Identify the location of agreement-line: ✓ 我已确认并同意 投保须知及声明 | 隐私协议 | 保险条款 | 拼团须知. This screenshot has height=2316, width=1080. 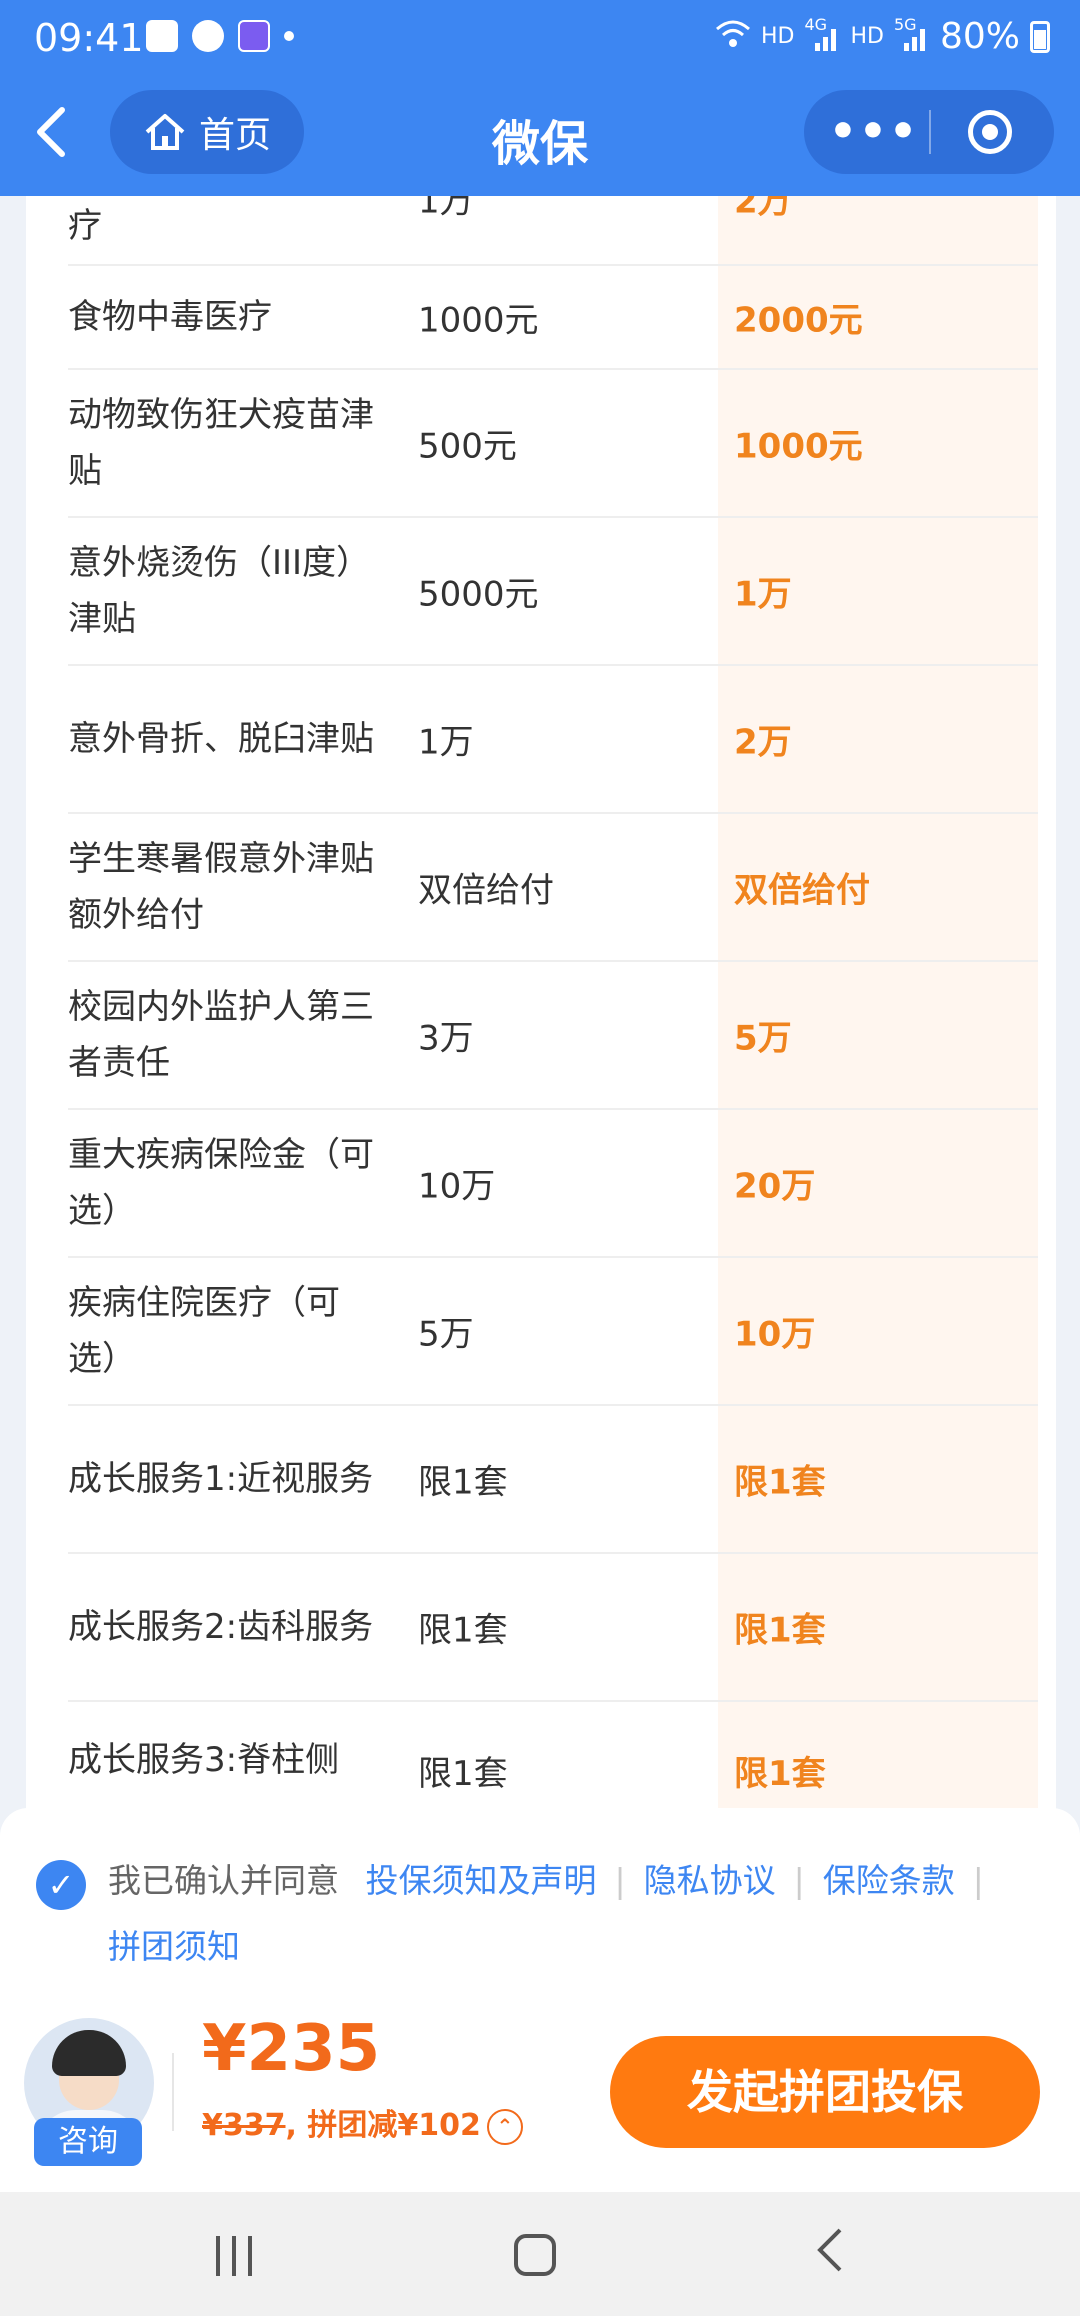
(541, 1914).